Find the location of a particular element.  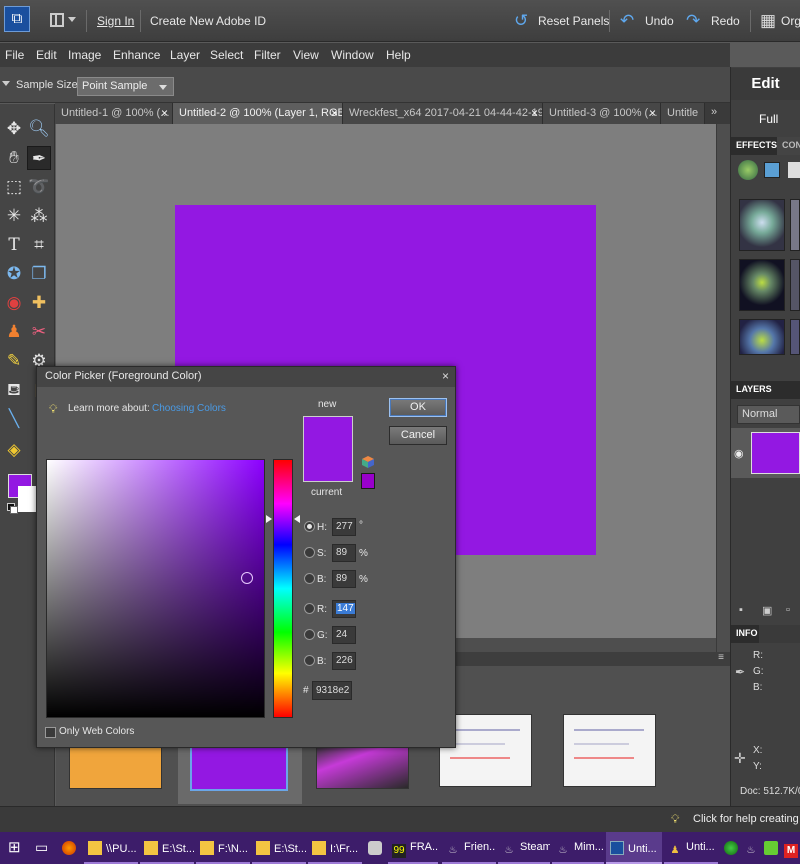

tab-untitled-4: Untitle is located at coordinates (683, 113).